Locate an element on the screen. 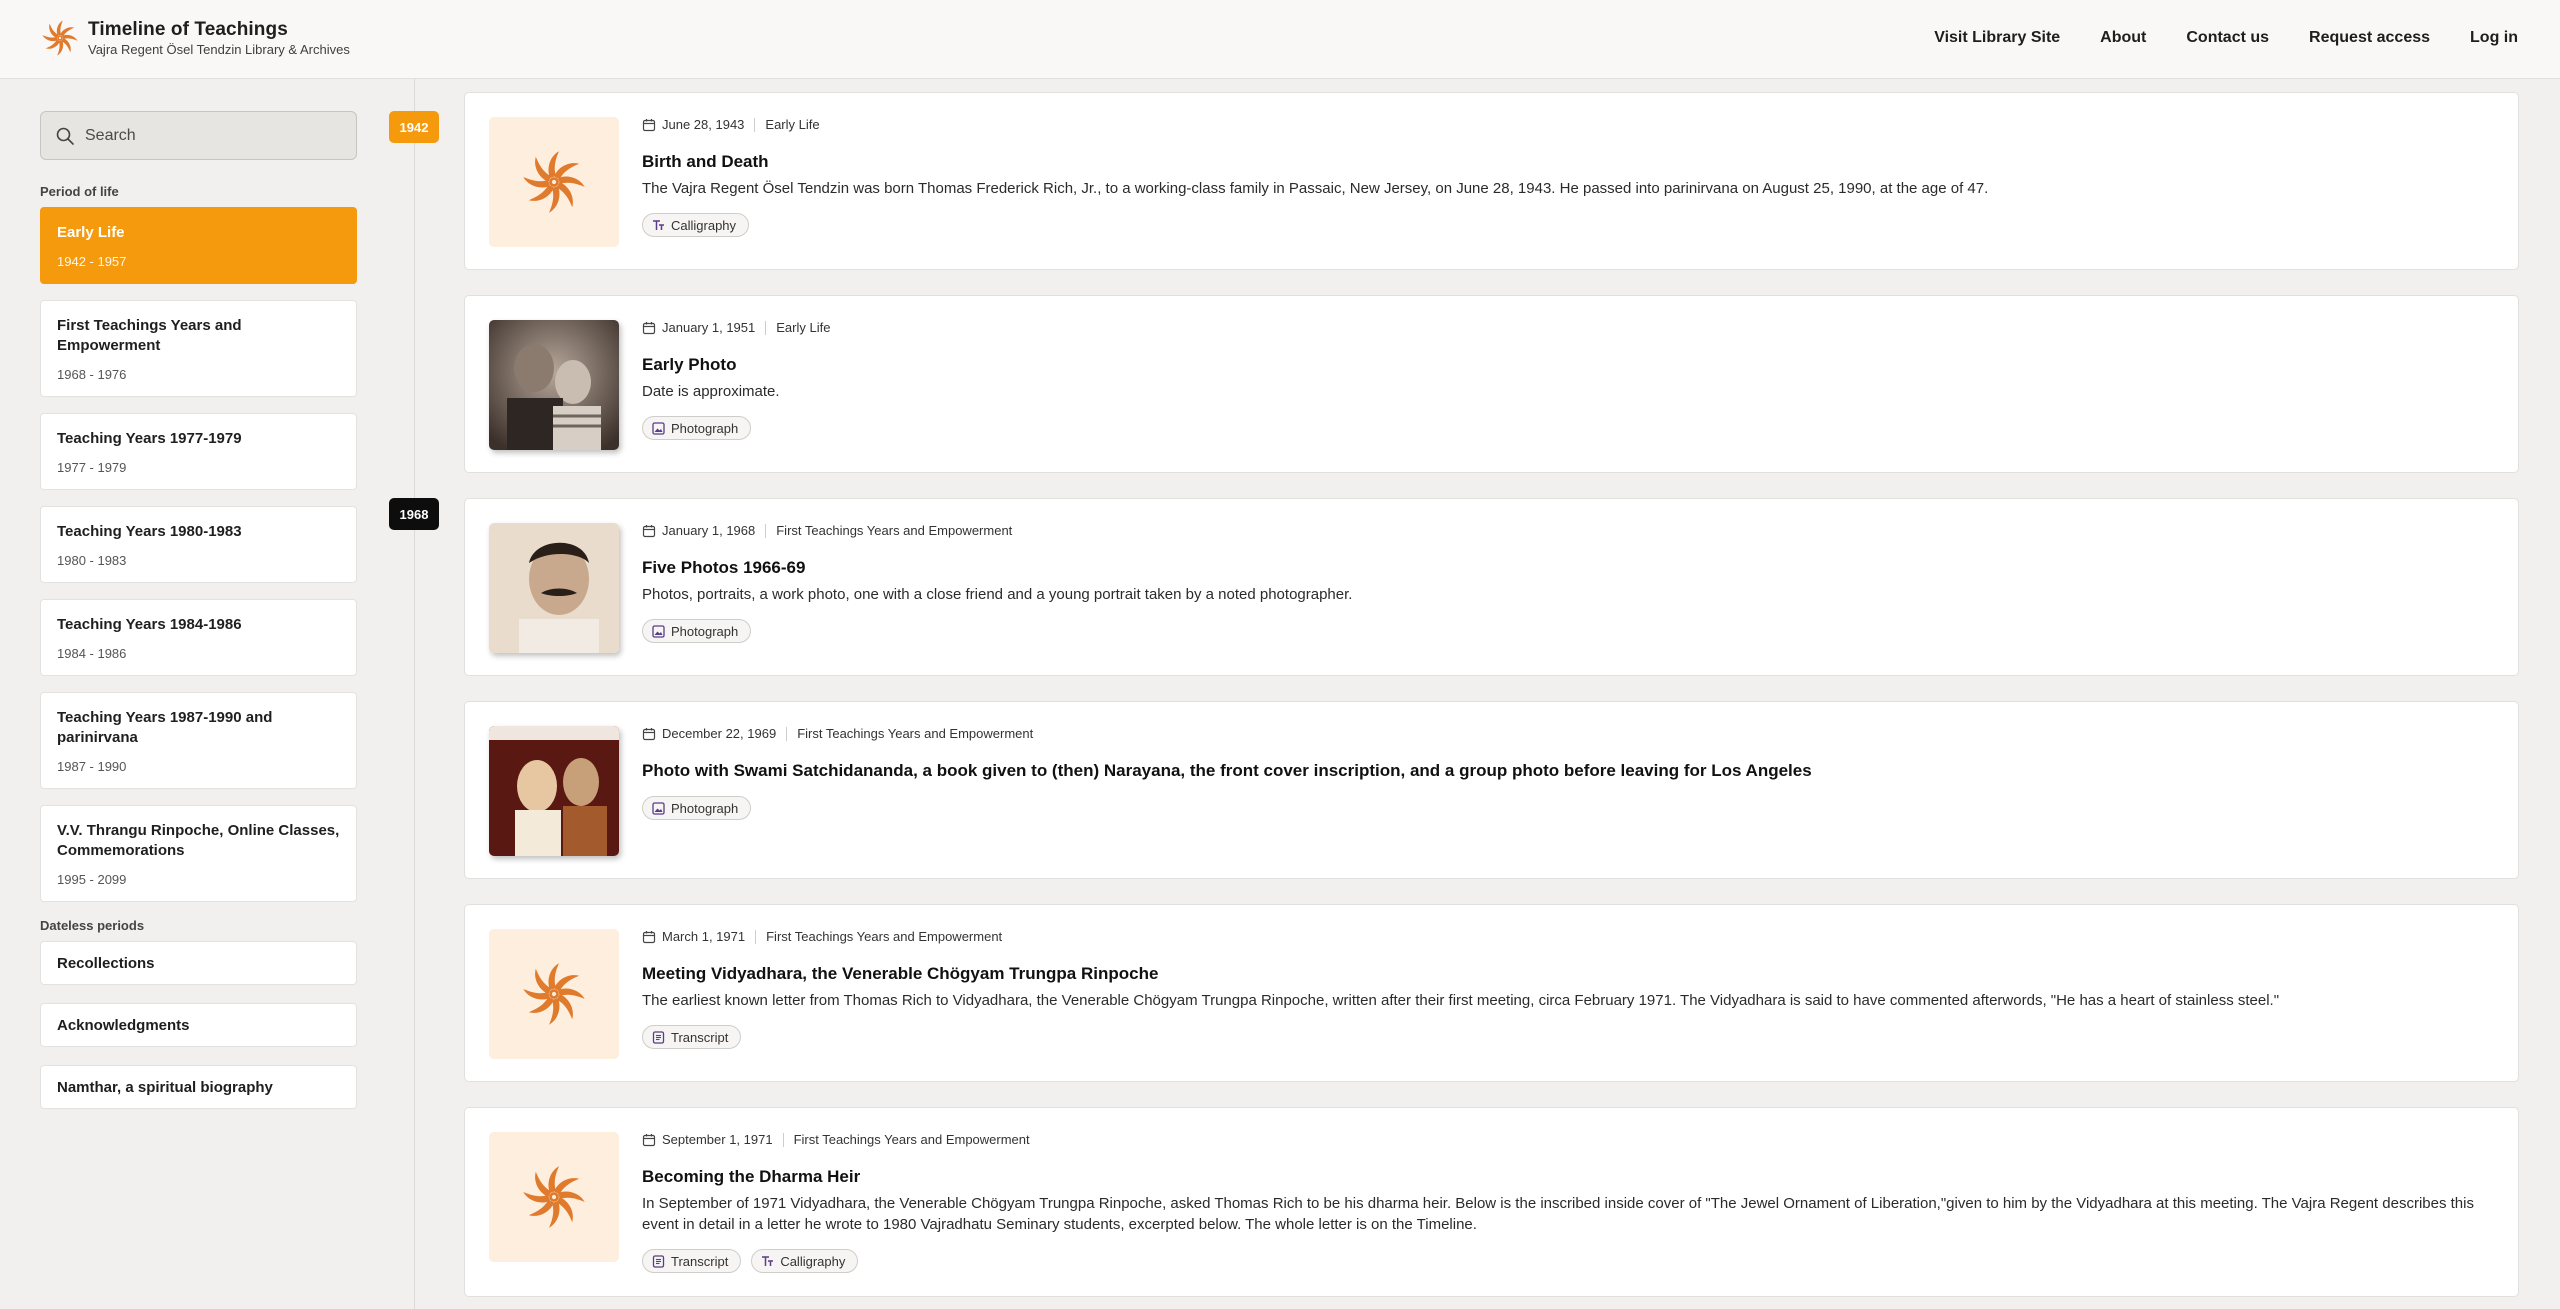  card-period: Early Life is located at coordinates (803, 327).